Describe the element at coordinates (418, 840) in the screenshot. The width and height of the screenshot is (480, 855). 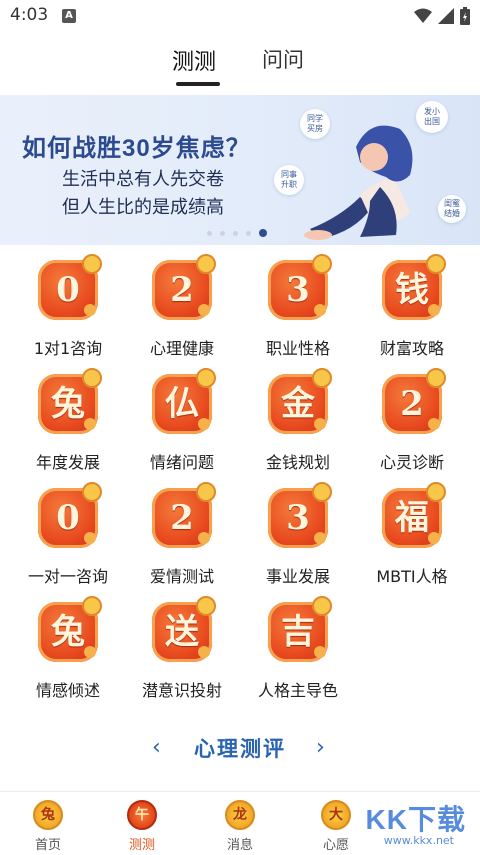
I see `watermark-url: www.kkx.net` at that location.